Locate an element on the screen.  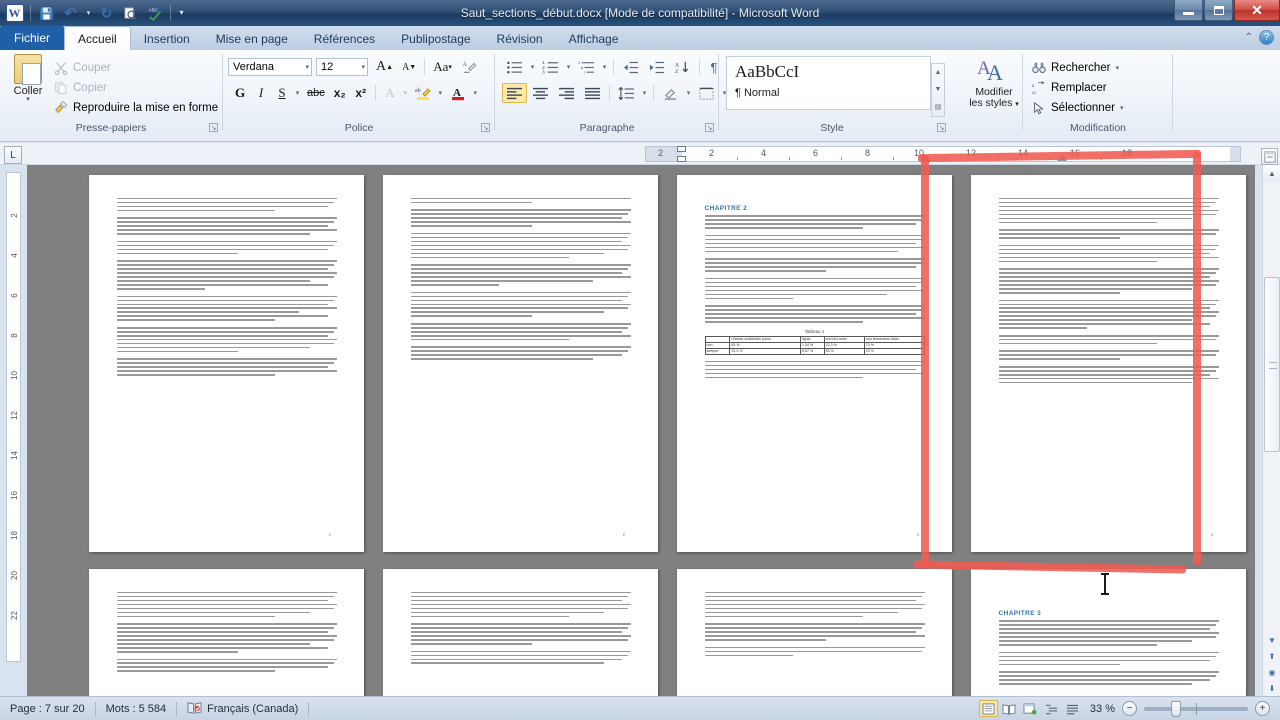
bullets-dropdown-icon: ▾ is located at coordinates (532, 67).